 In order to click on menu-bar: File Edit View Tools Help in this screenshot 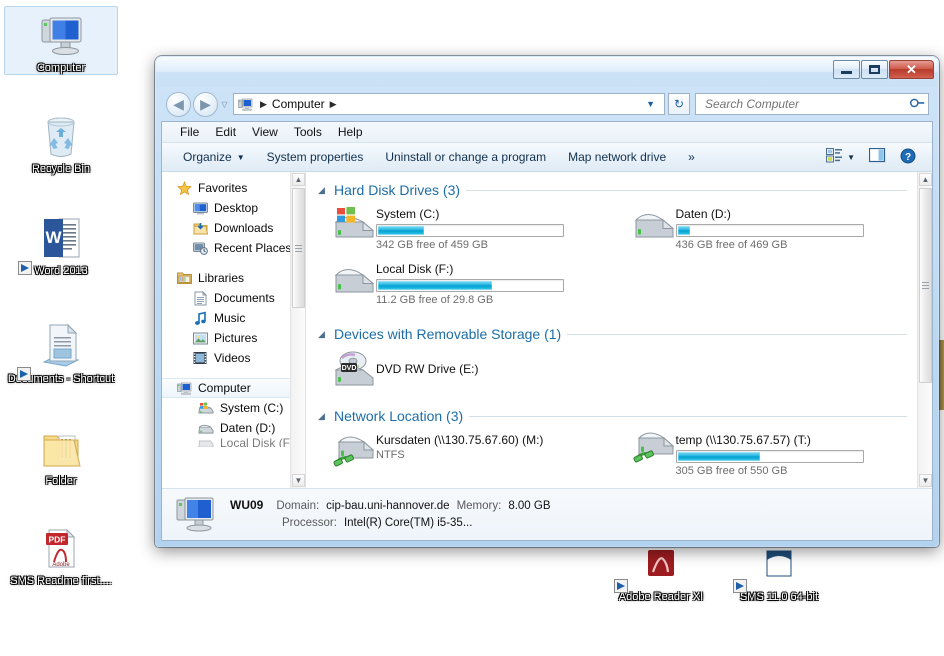, I will do `click(547, 132)`.